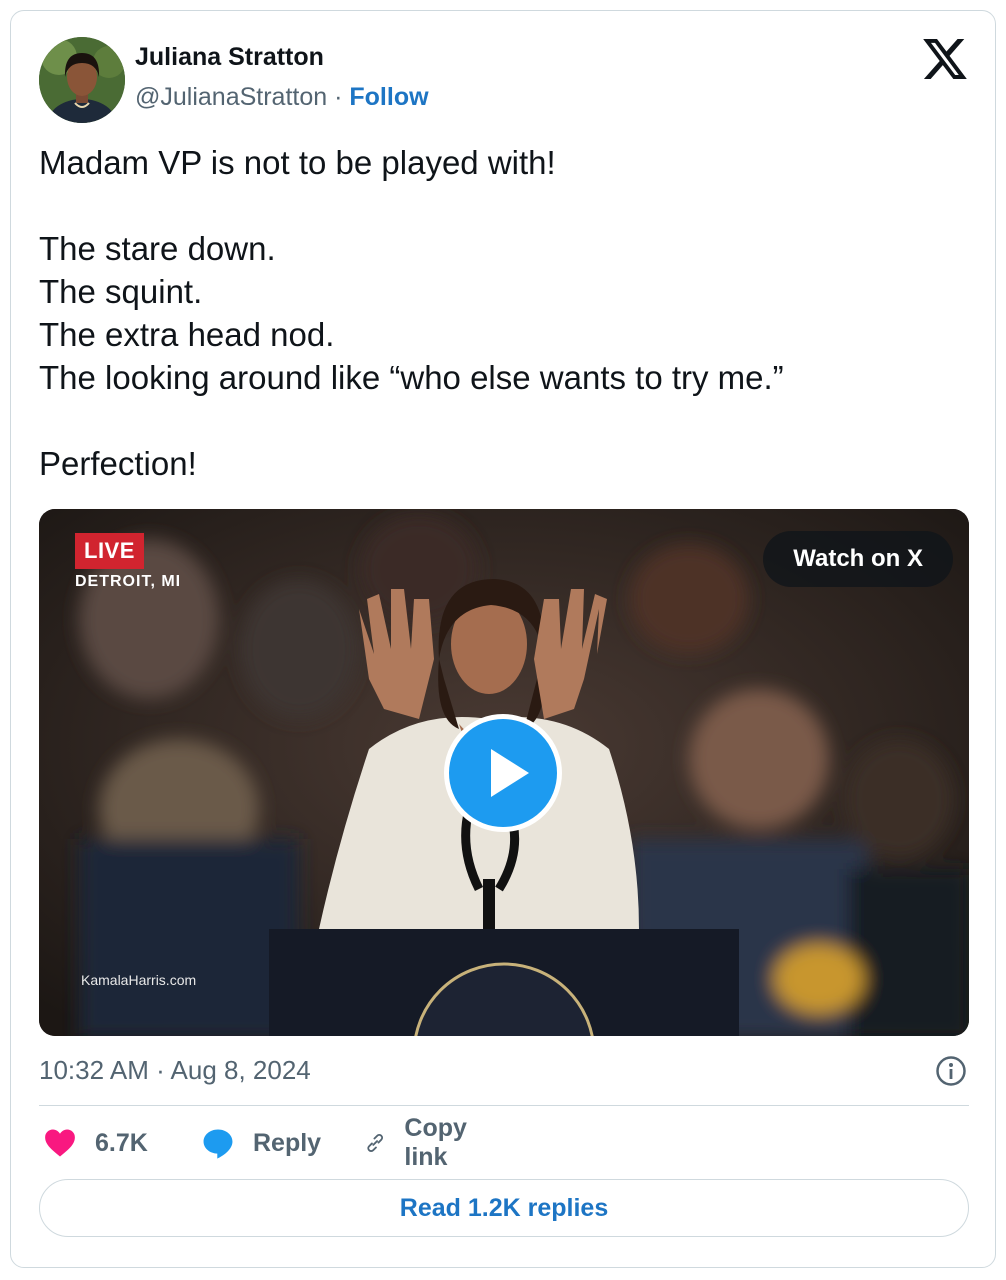  I want to click on reply-icon, so click(218, 1144).